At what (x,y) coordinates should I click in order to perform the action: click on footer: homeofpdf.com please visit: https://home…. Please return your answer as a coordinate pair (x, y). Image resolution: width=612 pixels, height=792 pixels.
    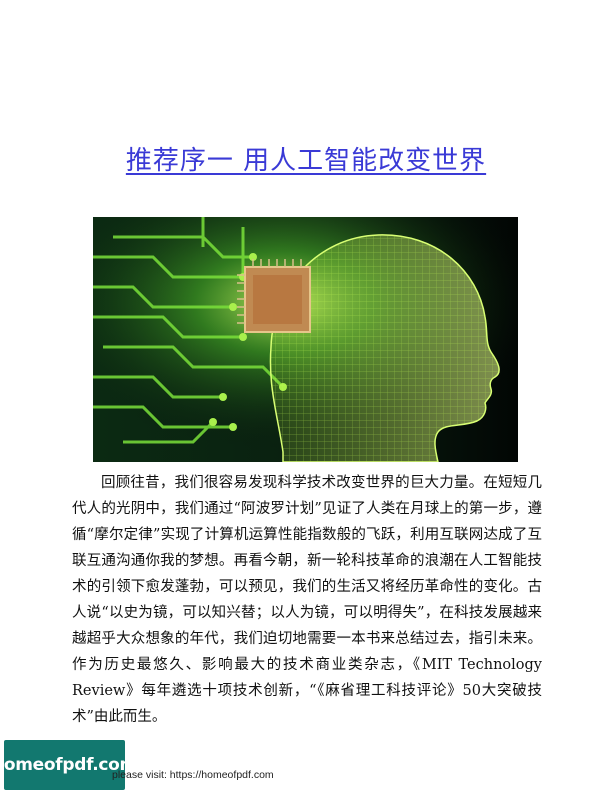
    Looking at the image, I should click on (306, 766).